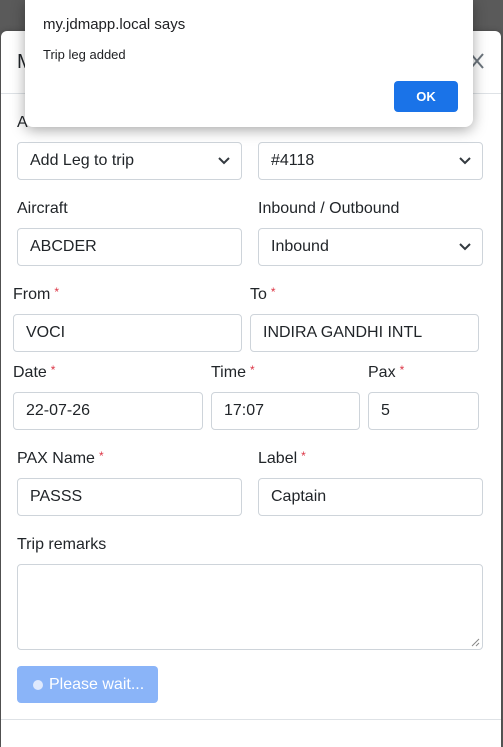  I want to click on date-input: 22-07-26, so click(108, 411).